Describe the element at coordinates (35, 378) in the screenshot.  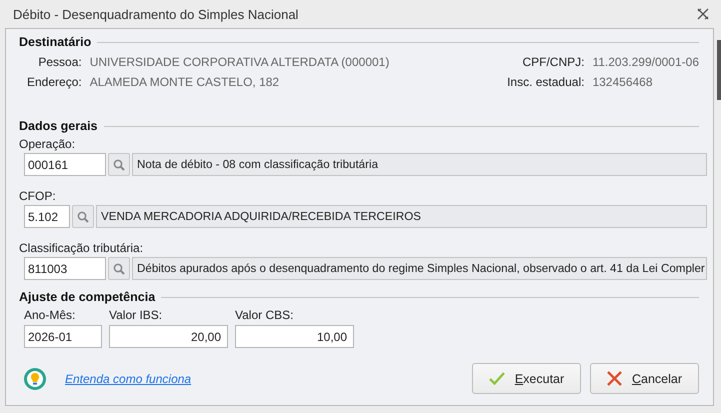
I see `lightbulb-icon` at that location.